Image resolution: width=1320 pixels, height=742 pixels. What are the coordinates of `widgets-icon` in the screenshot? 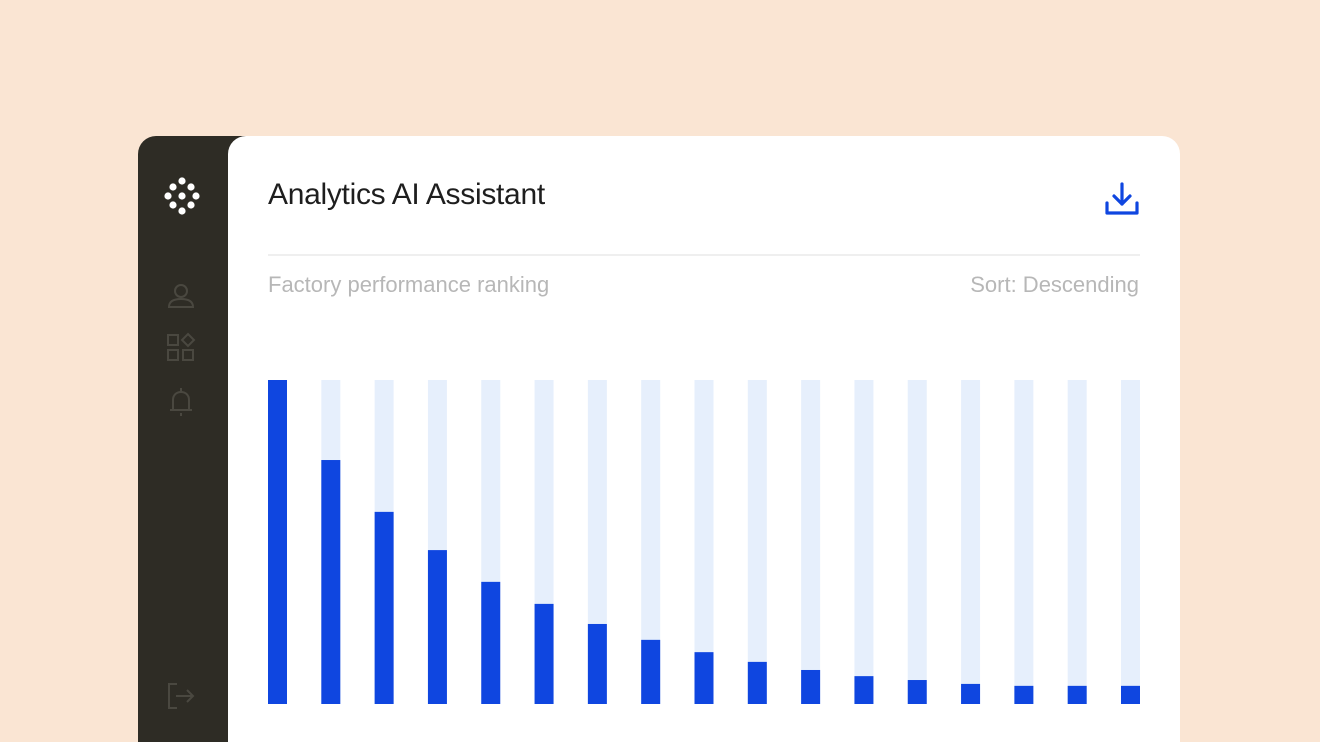 It's located at (181, 348).